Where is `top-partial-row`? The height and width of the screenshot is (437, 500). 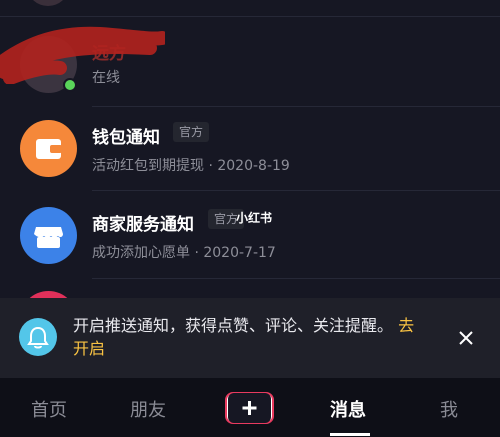 top-partial-row is located at coordinates (250, 8).